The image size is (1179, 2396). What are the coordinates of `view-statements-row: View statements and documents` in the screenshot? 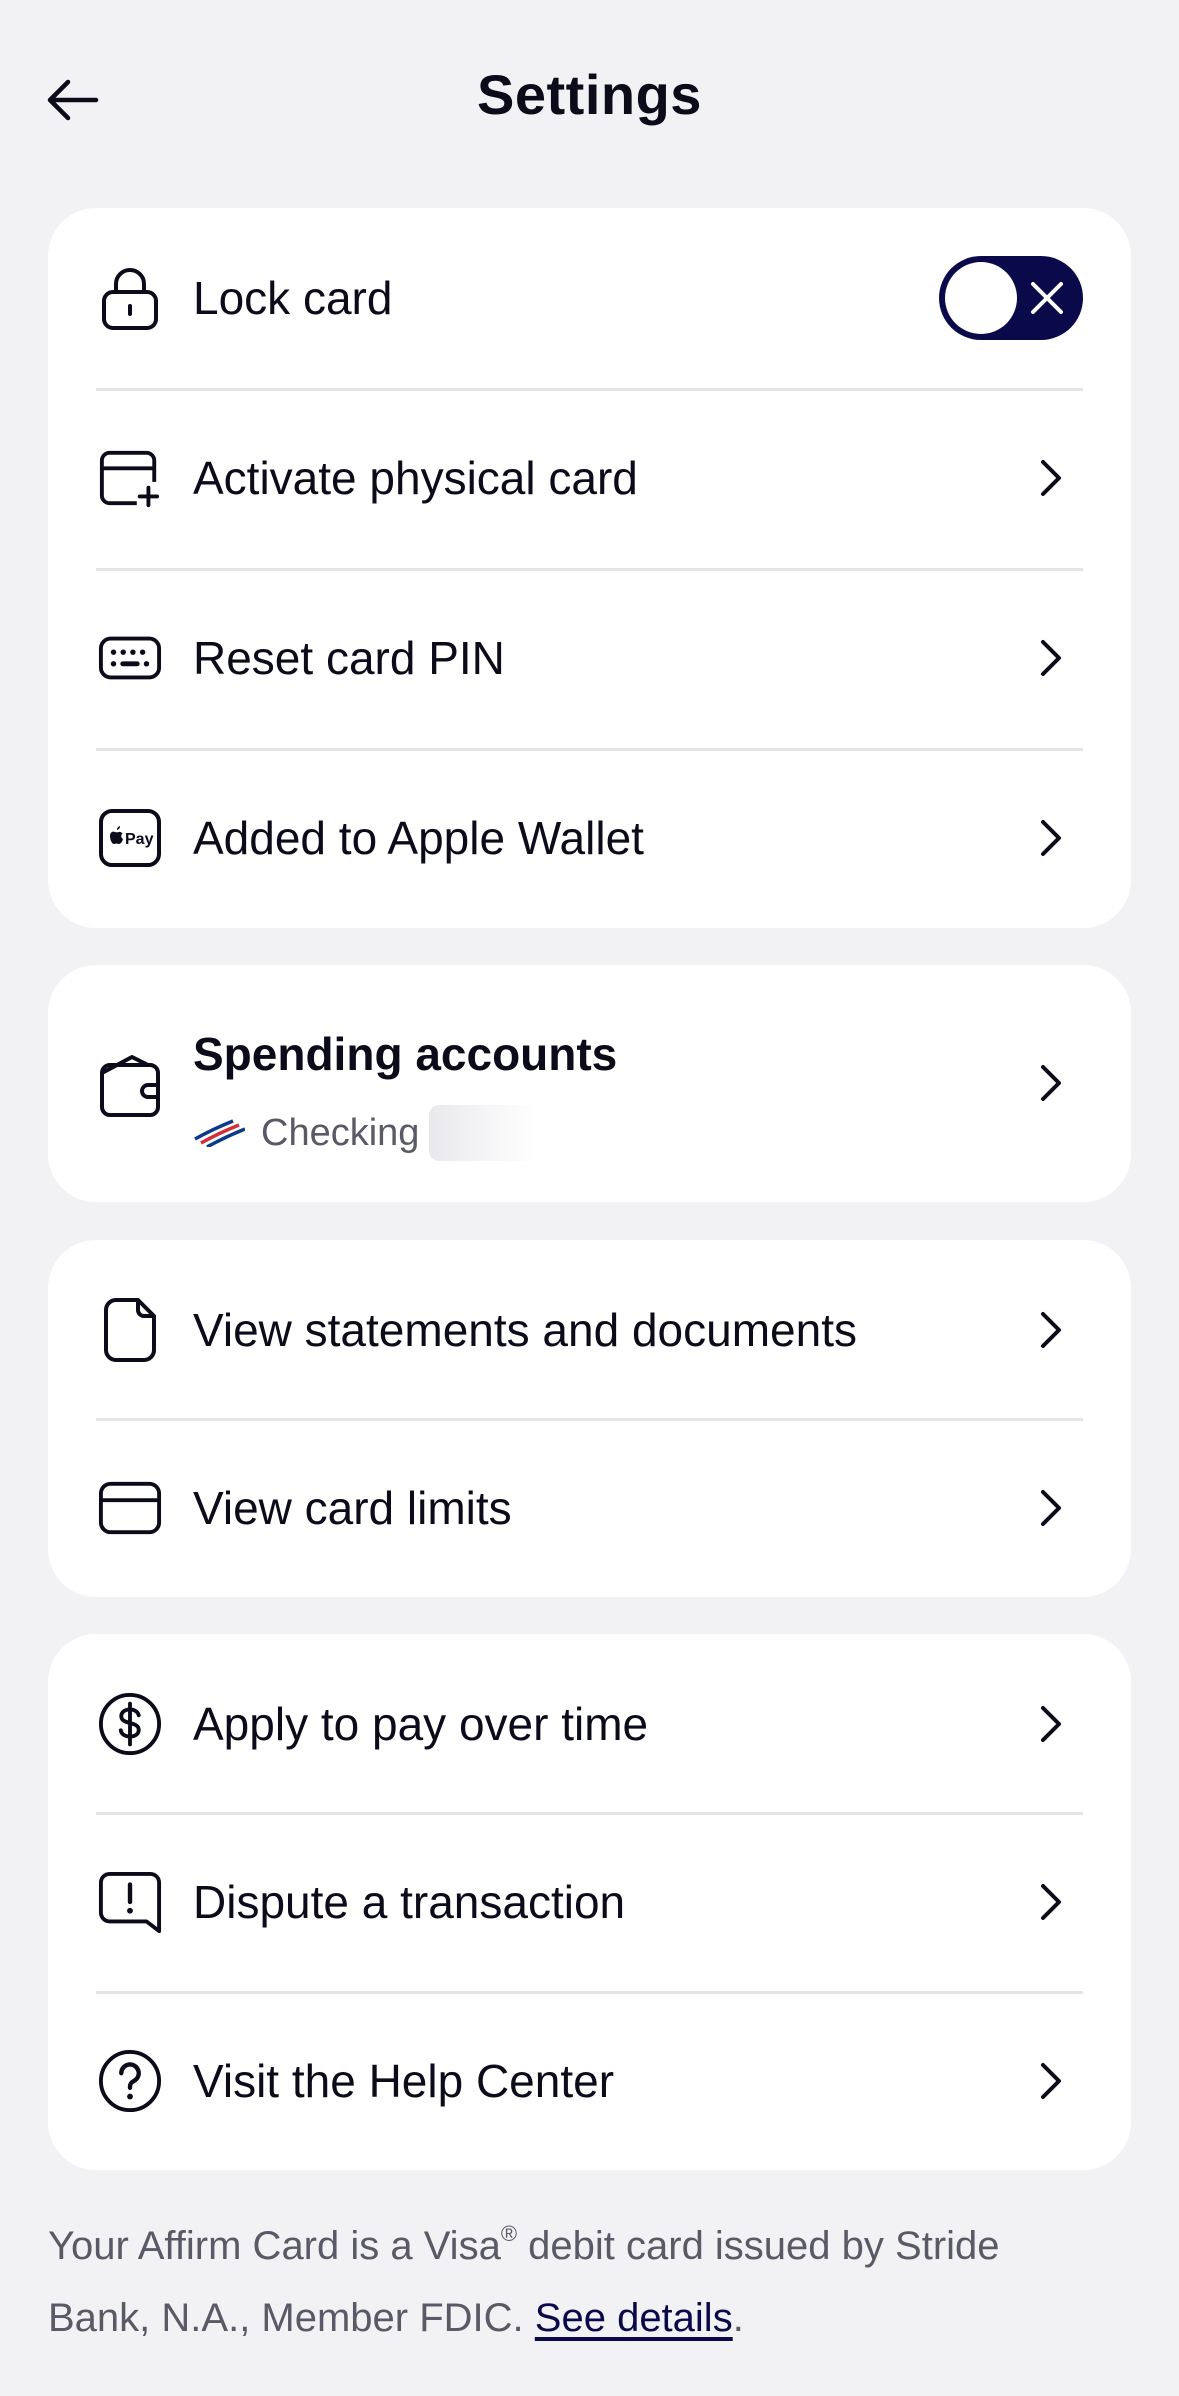 It's located at (589, 1330).